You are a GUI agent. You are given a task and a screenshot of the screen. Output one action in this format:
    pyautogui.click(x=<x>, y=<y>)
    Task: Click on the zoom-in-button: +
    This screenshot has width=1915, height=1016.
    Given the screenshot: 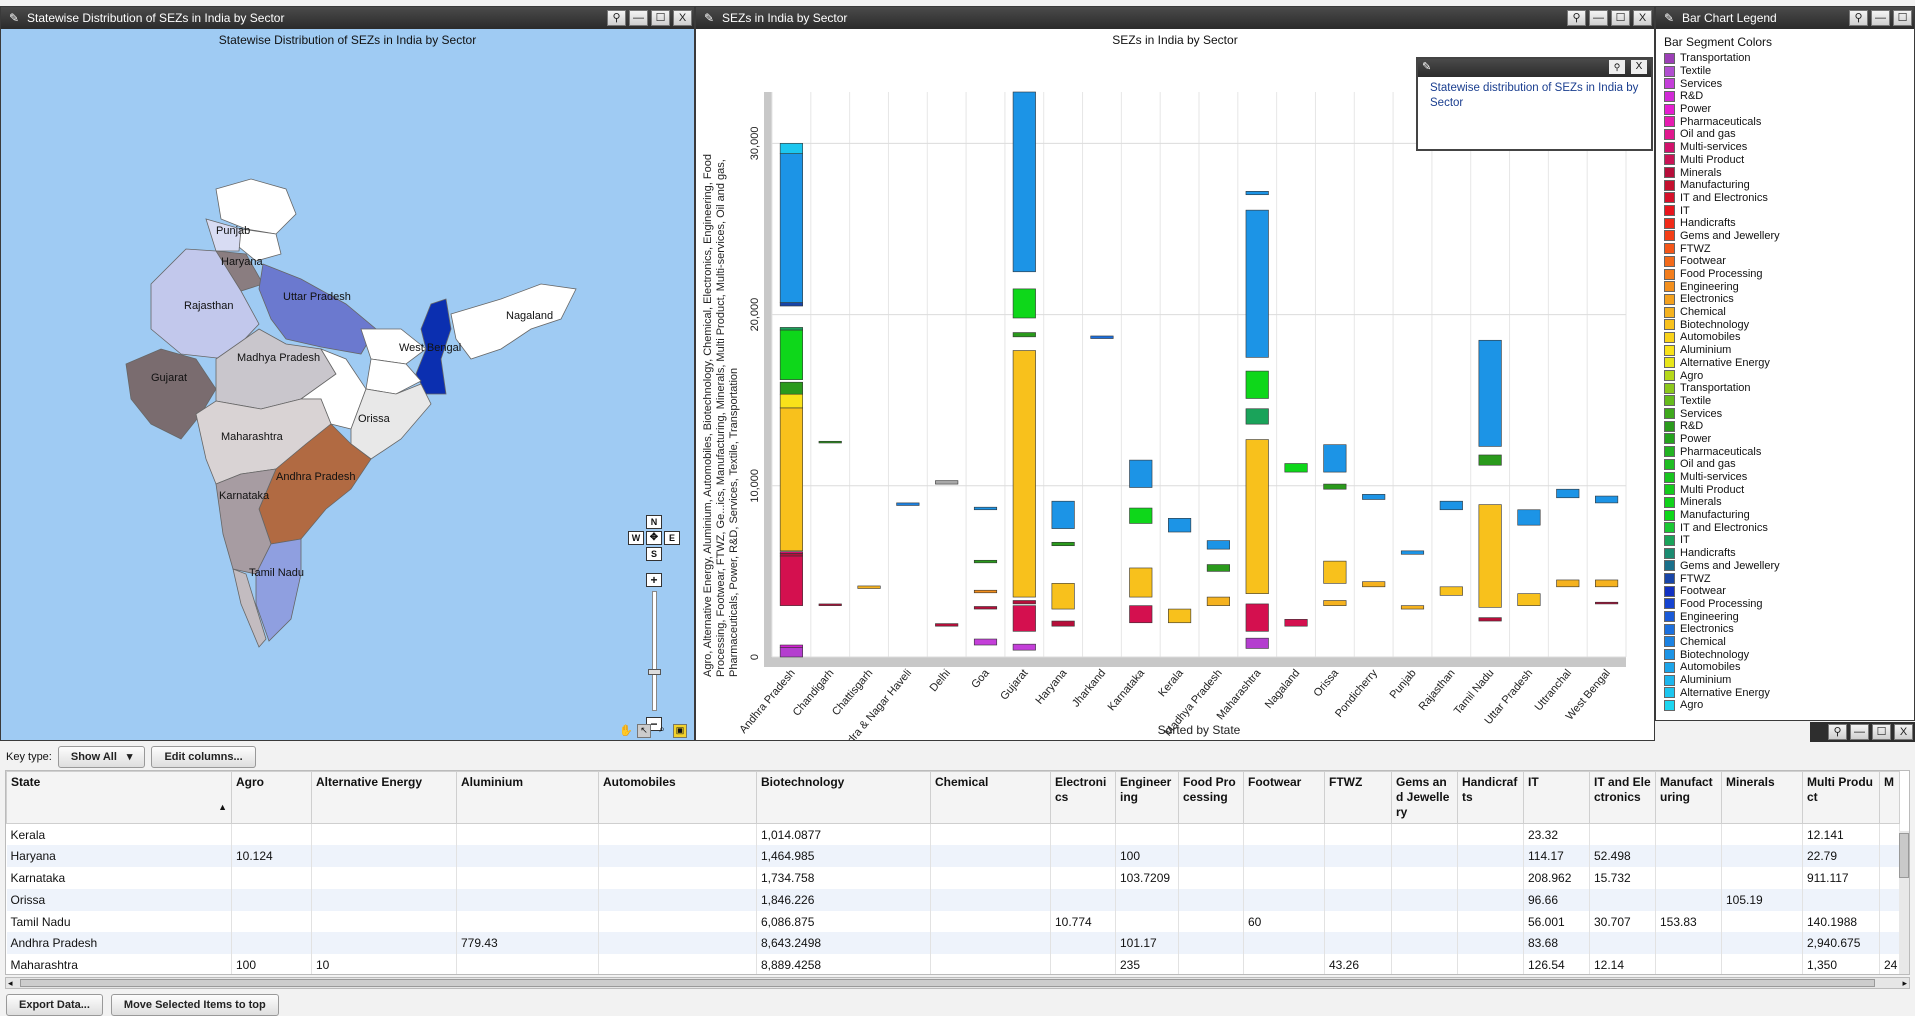 What is the action you would take?
    pyautogui.click(x=654, y=580)
    